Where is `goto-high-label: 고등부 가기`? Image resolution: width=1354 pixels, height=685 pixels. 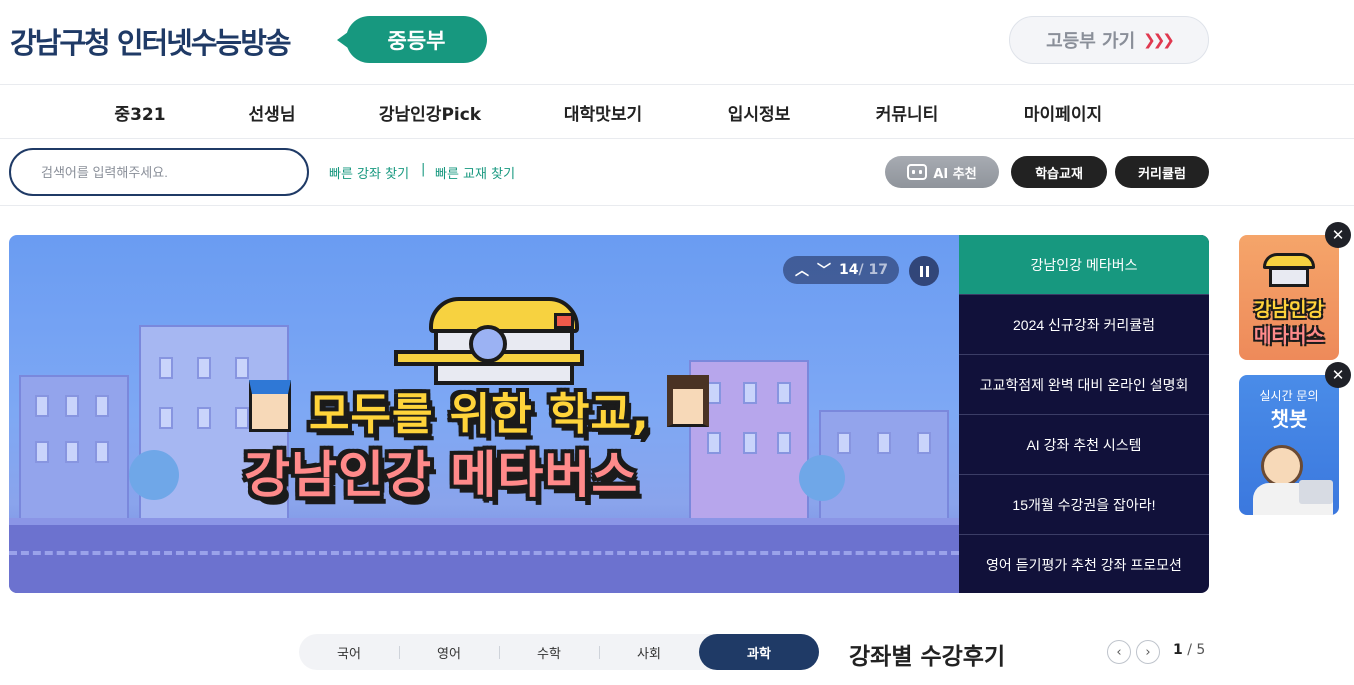
goto-high-label: 고등부 가기 is located at coordinates (1091, 41).